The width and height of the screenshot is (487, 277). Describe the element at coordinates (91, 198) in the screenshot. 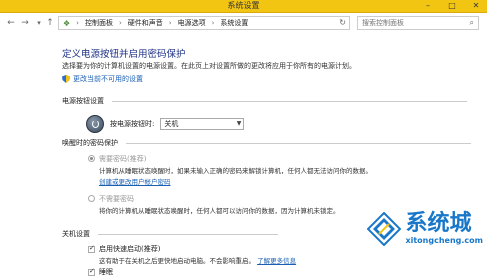

I see `no-password-radio` at that location.